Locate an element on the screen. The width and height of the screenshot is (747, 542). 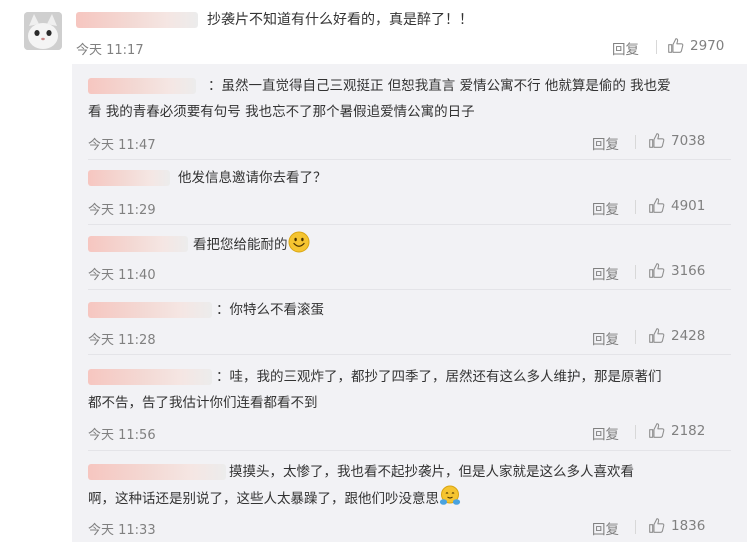
like-button: 2428 is located at coordinates (676, 335).